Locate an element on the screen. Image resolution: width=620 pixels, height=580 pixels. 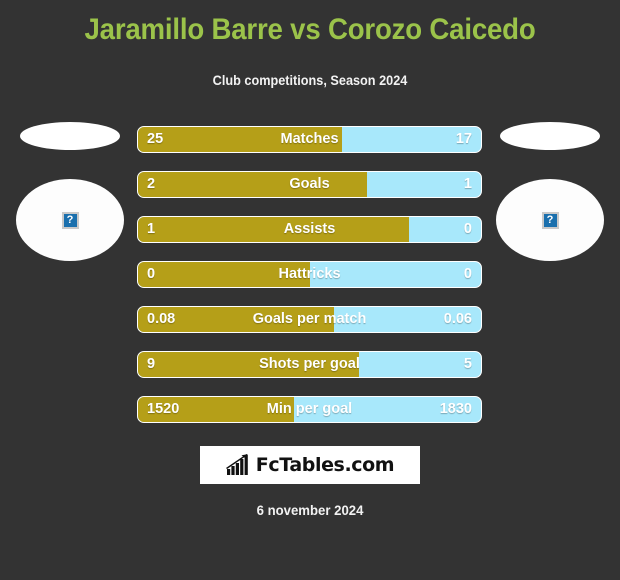
table-row: 2 Goals 1 is located at coordinates (309, 184).